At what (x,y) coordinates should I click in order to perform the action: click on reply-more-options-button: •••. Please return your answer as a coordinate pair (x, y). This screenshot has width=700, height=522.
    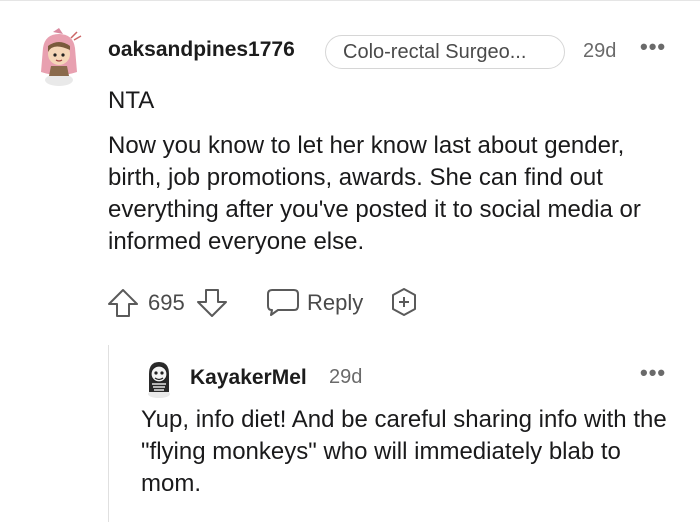
    Looking at the image, I should click on (653, 373).